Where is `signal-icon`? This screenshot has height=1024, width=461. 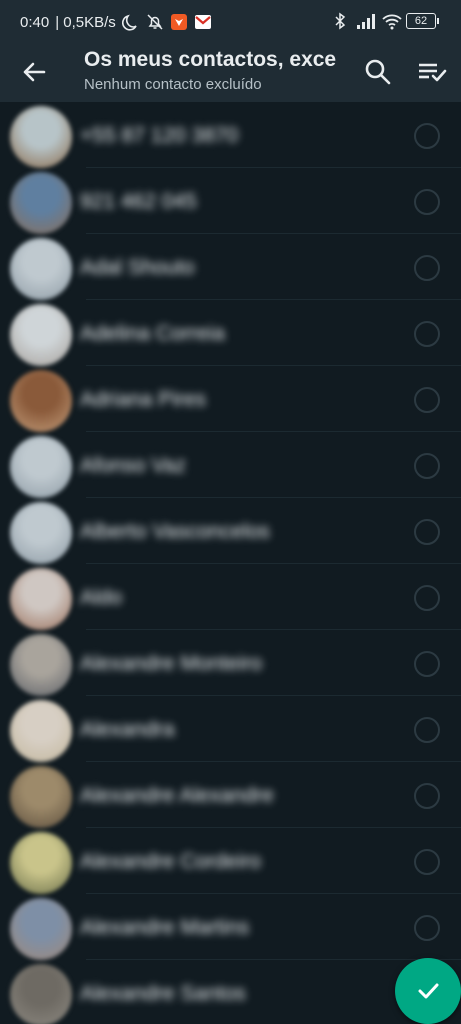
signal-icon is located at coordinates (365, 21).